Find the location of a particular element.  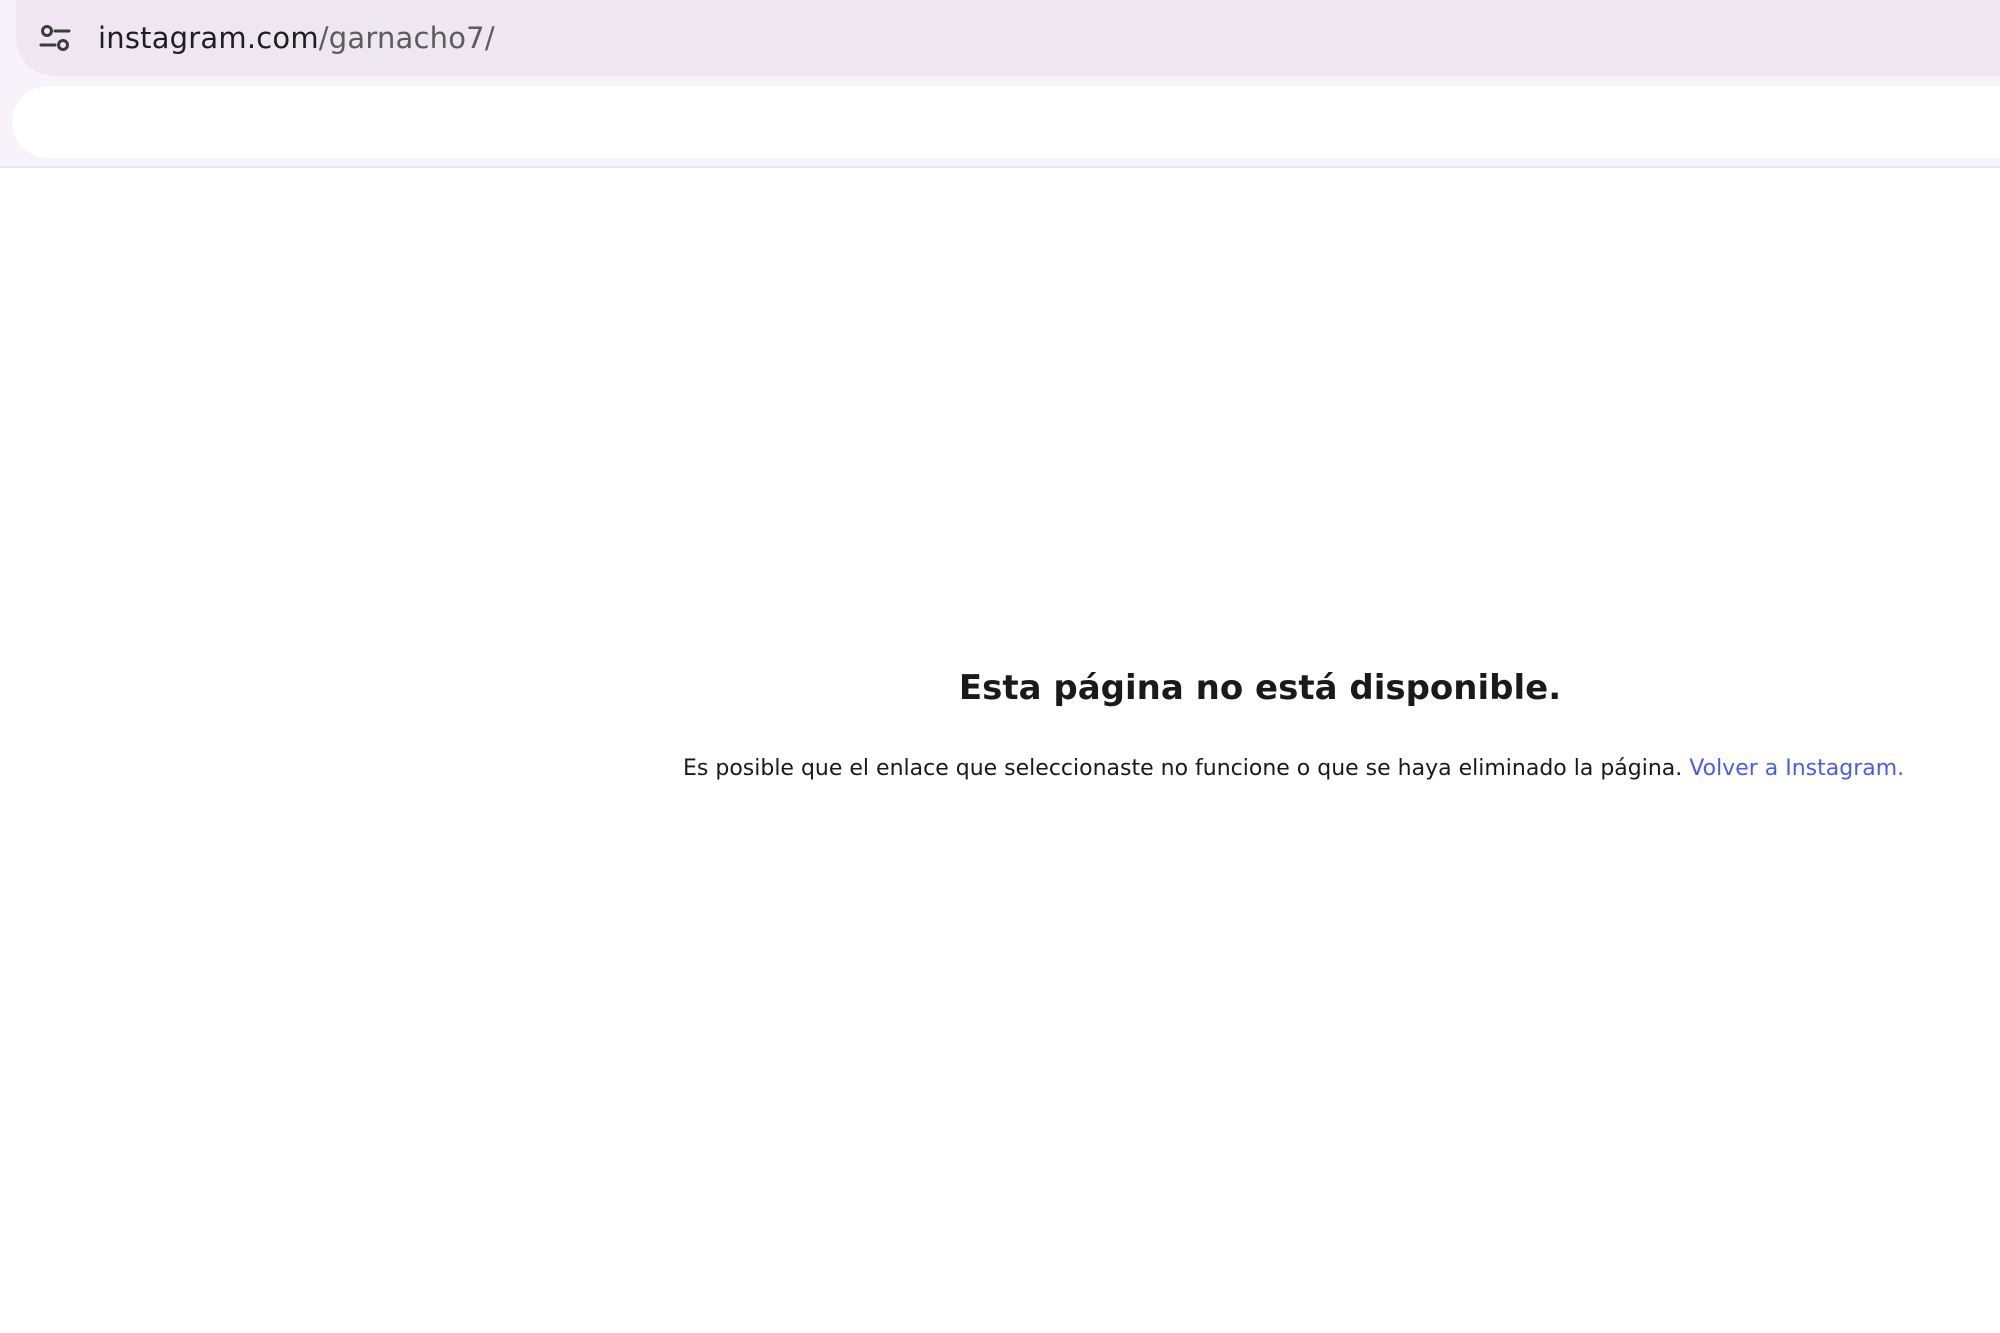

back-to-instagram-link: Volver a Instagram. is located at coordinates (1796, 768).